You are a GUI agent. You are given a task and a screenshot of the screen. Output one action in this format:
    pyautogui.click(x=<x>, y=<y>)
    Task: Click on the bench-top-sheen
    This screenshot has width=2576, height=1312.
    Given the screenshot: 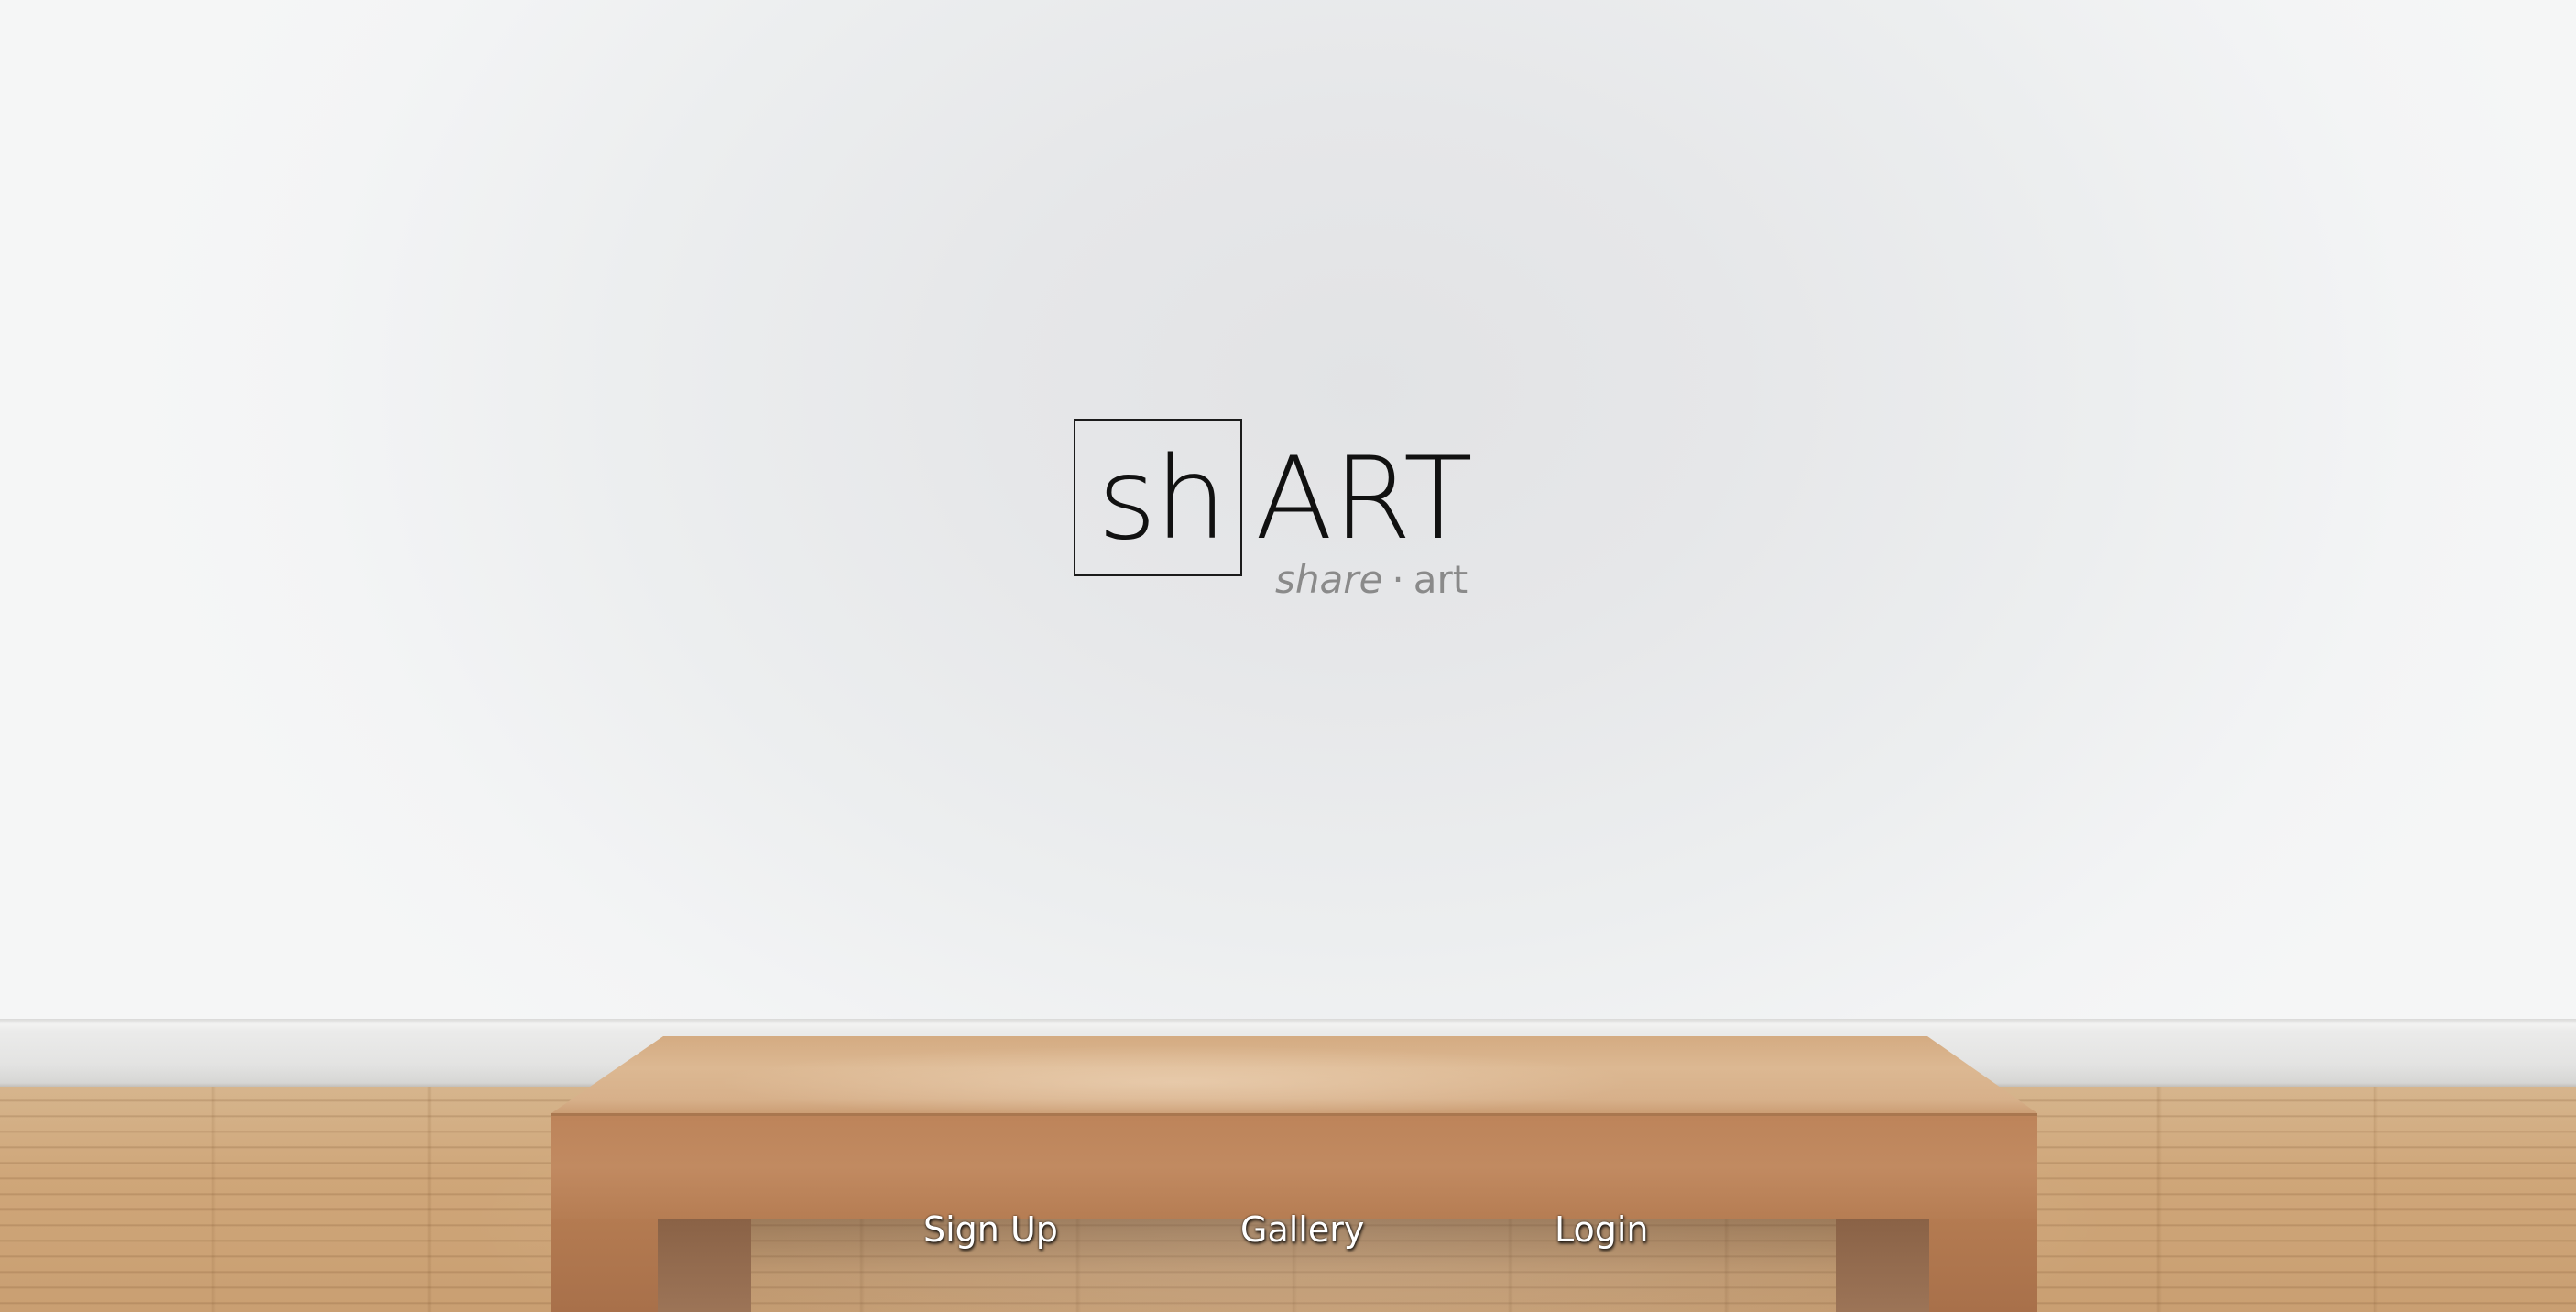 What is the action you would take?
    pyautogui.click(x=1294, y=1075)
    